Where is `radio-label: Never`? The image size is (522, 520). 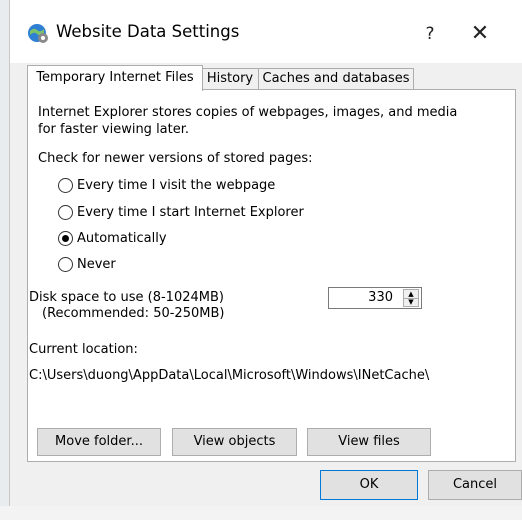 radio-label: Never is located at coordinates (96, 264).